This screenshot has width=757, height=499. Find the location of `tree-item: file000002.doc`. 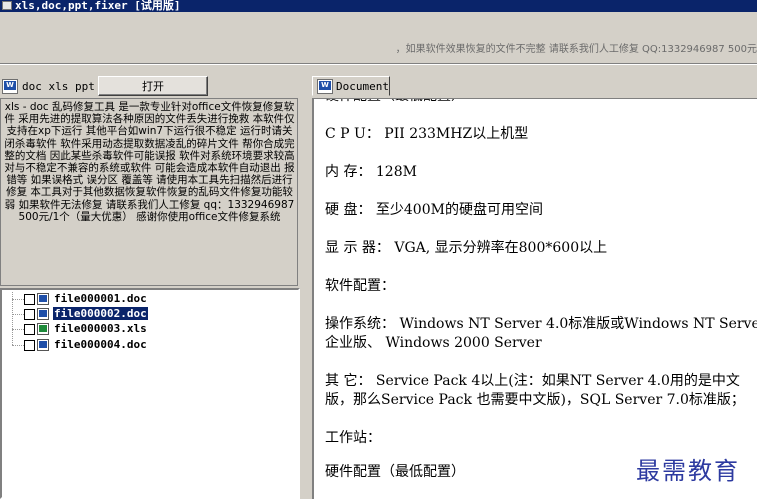

tree-item: file000002.doc is located at coordinates (86, 314).